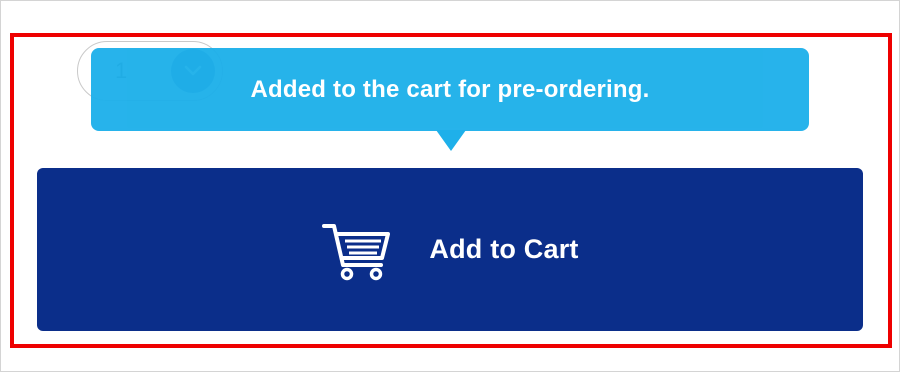 The width and height of the screenshot is (900, 372). What do you see at coordinates (504, 249) in the screenshot?
I see `add-to-cart-label: Add to Cart` at bounding box center [504, 249].